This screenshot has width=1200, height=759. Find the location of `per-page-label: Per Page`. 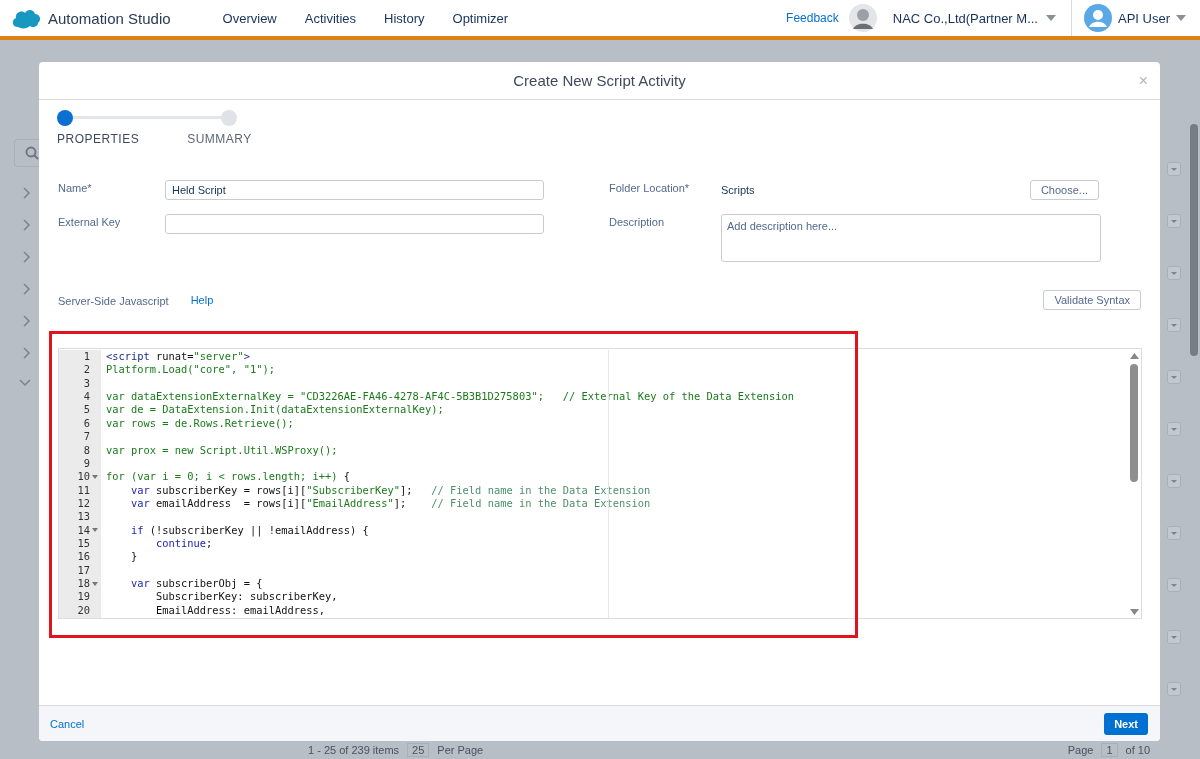

per-page-label: Per Page is located at coordinates (460, 750).